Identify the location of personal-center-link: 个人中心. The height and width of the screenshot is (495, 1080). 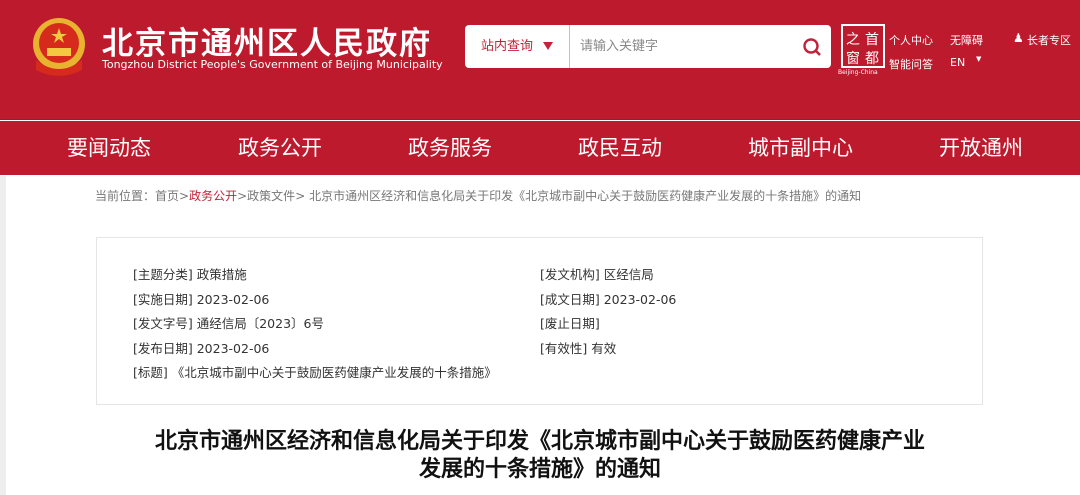
(911, 40).